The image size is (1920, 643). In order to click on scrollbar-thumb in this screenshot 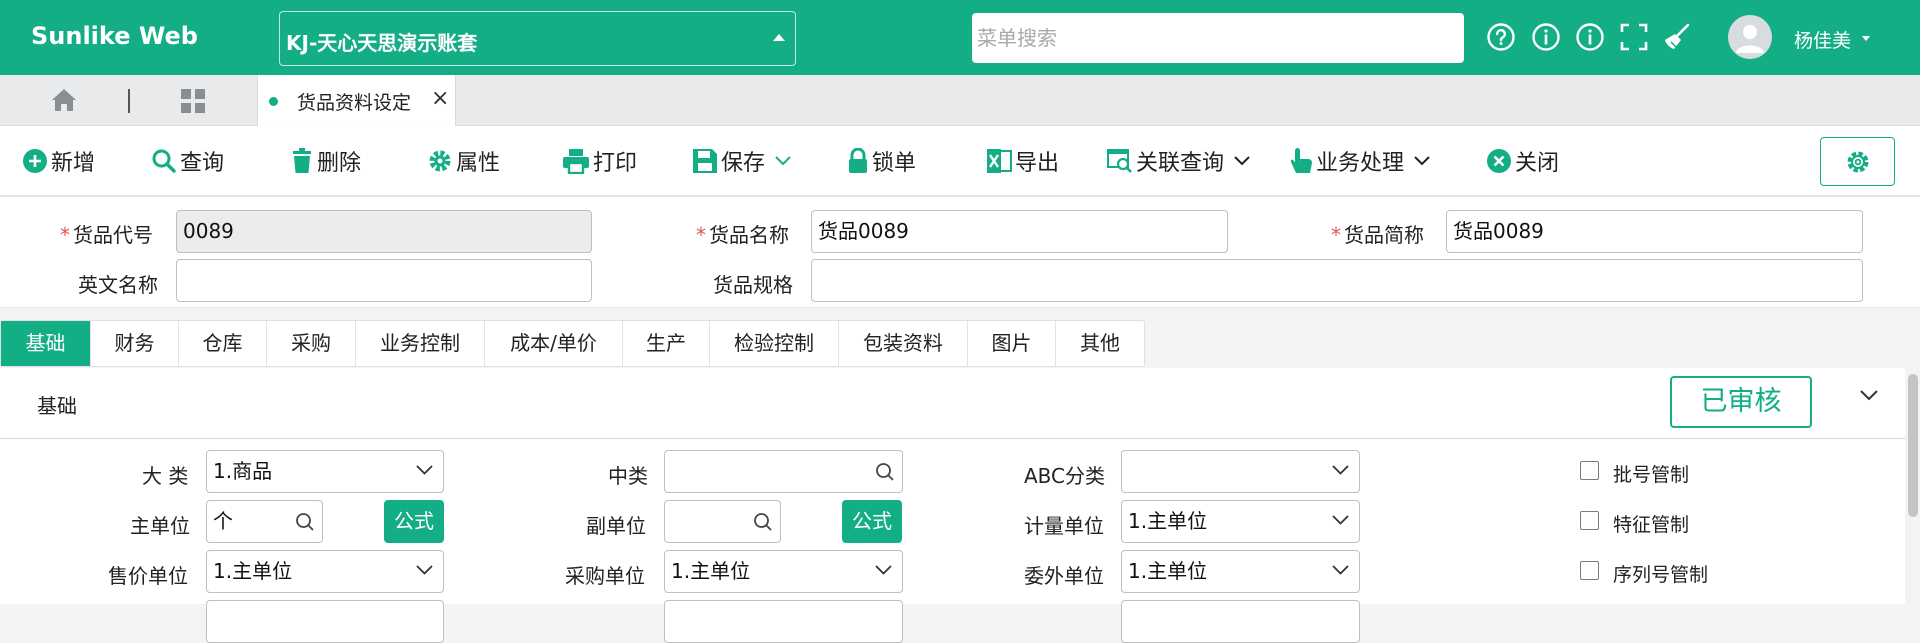, I will do `click(1913, 445)`.